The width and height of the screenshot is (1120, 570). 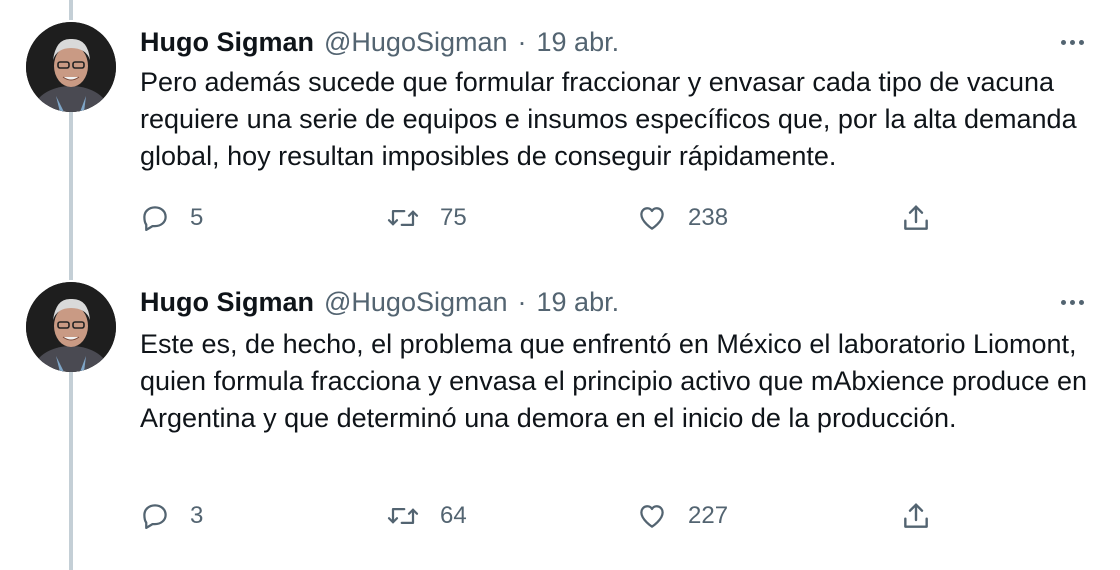 I want to click on retweet-count: 64, so click(x=453, y=515).